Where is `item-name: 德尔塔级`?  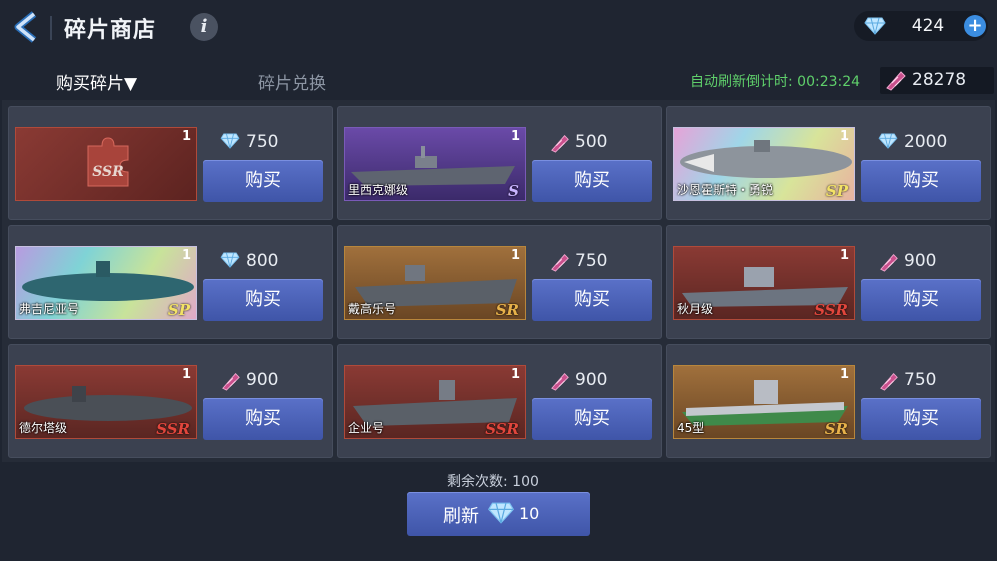 item-name: 德尔塔级 is located at coordinates (43, 428).